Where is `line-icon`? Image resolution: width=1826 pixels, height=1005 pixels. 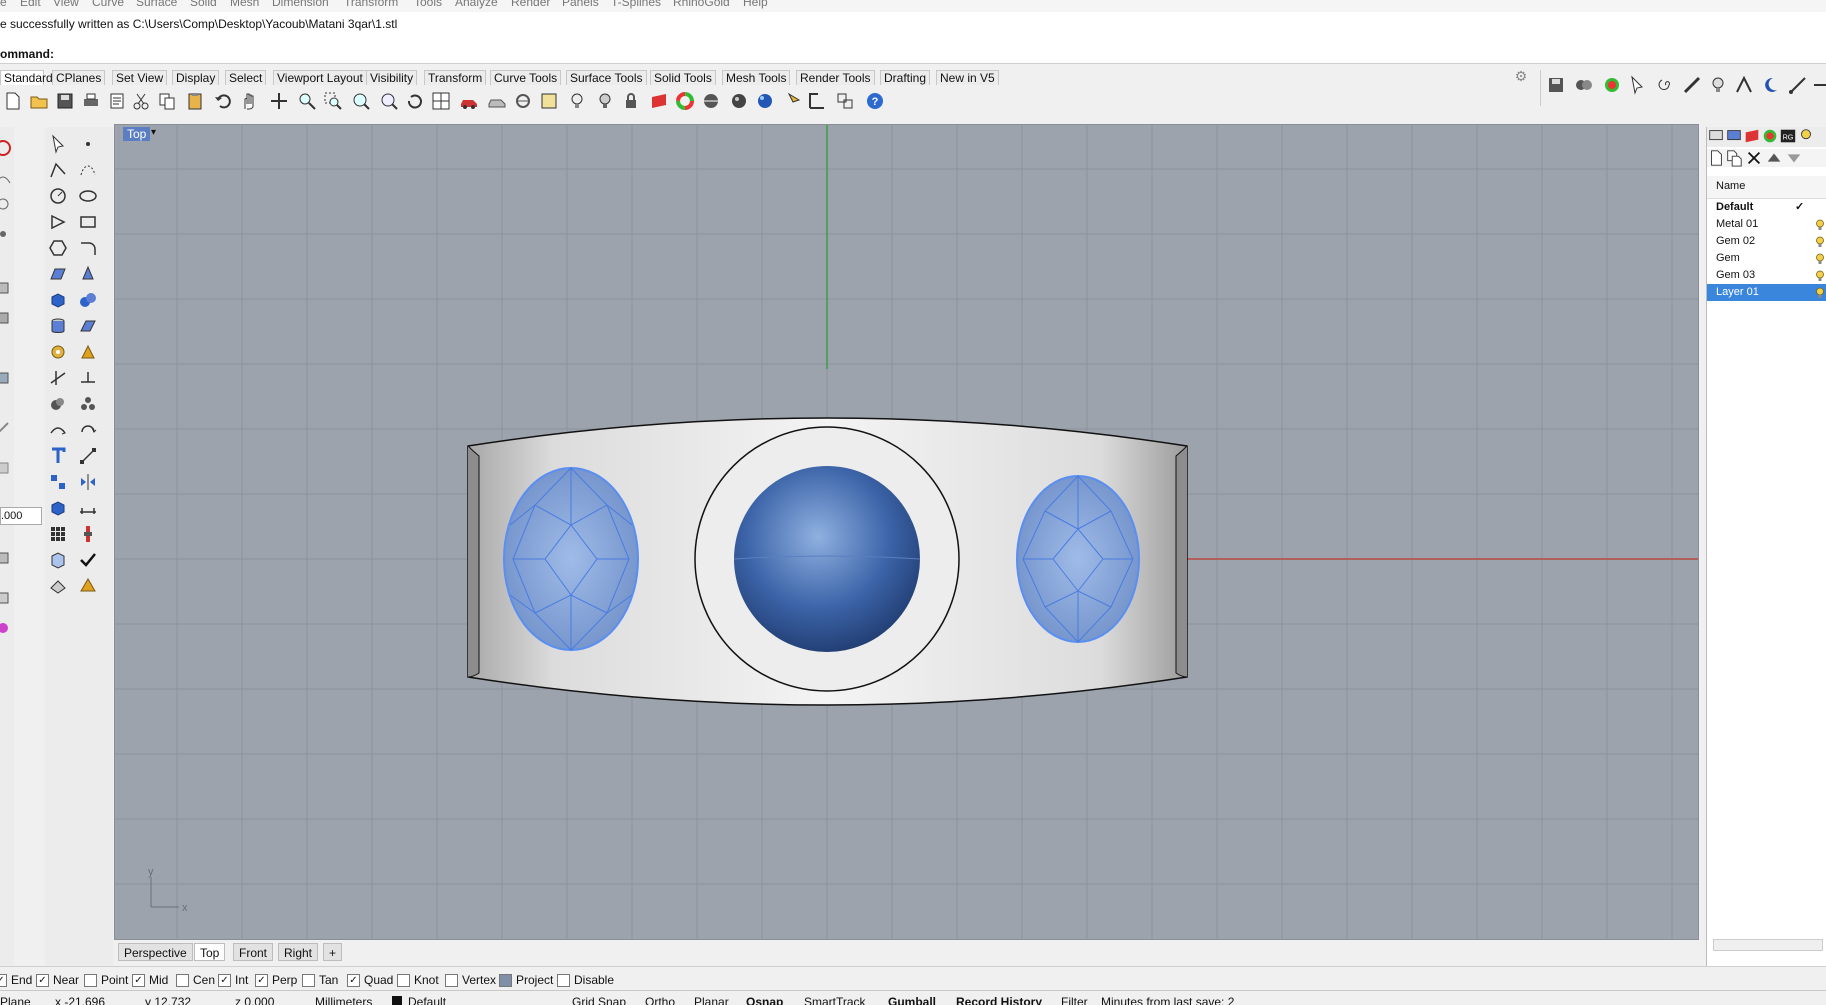 line-icon is located at coordinates (1798, 85).